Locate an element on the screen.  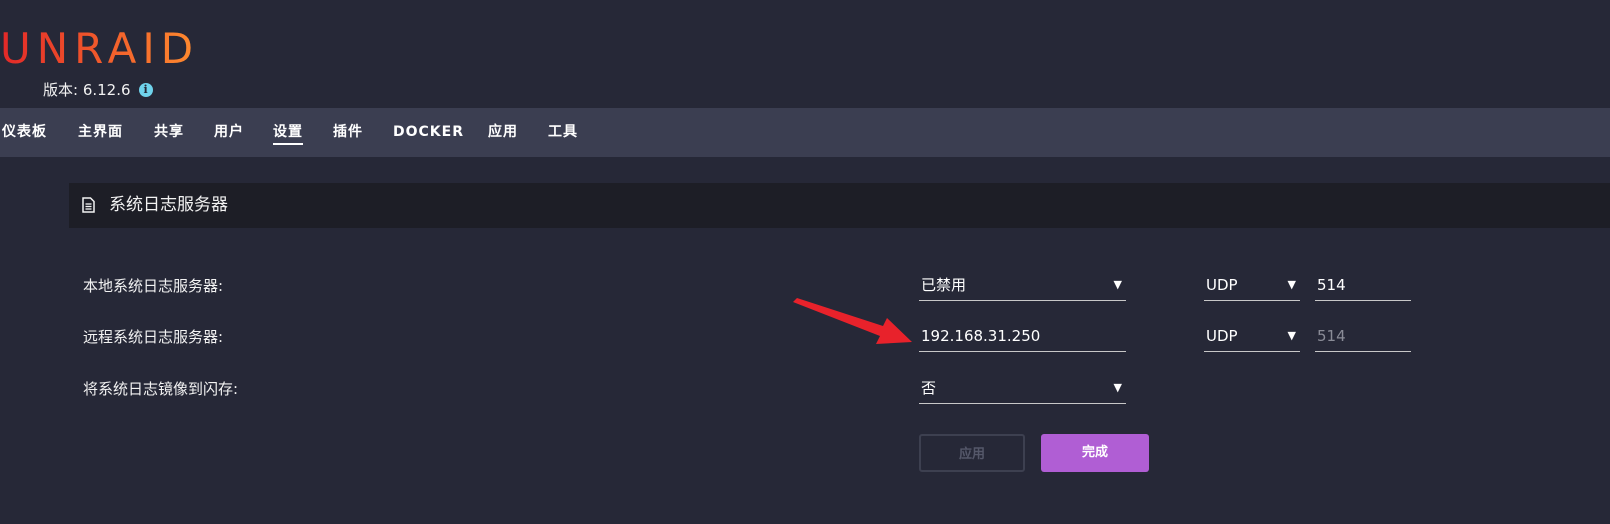
nav-item-plugins: 插件 is located at coordinates (348, 132).